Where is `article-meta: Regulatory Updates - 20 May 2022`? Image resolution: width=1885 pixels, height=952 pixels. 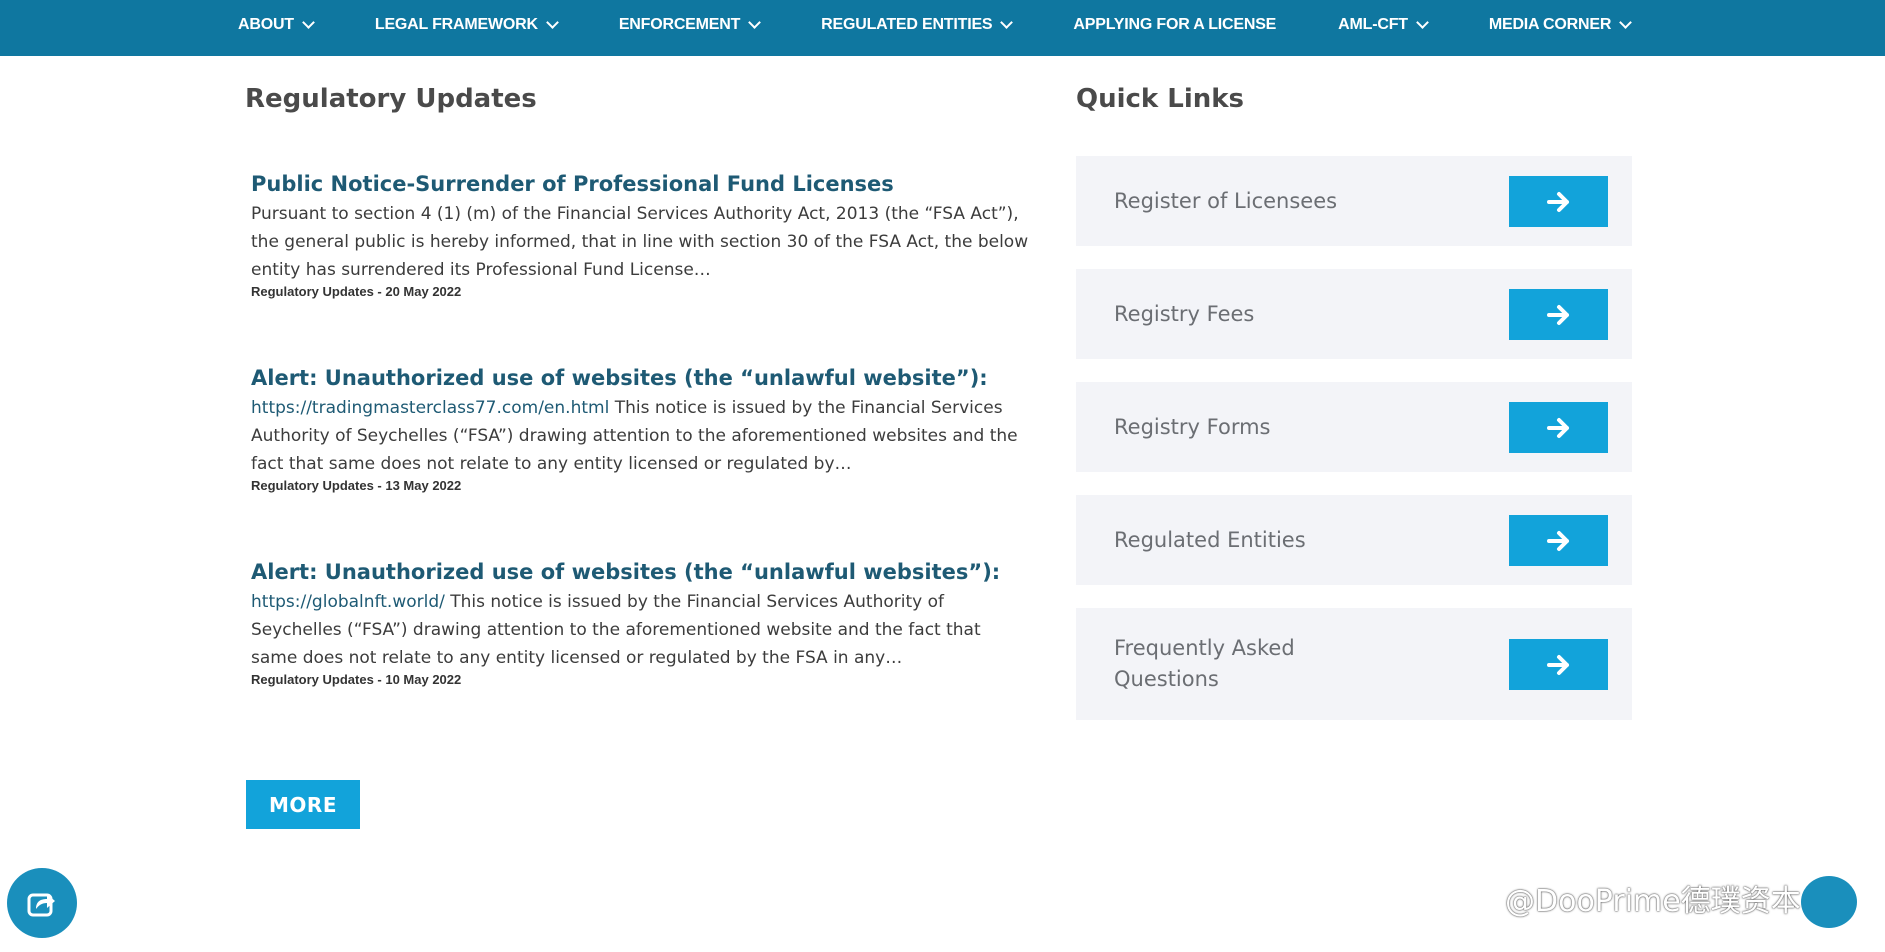 article-meta: Regulatory Updates - 20 May 2022 is located at coordinates (356, 291).